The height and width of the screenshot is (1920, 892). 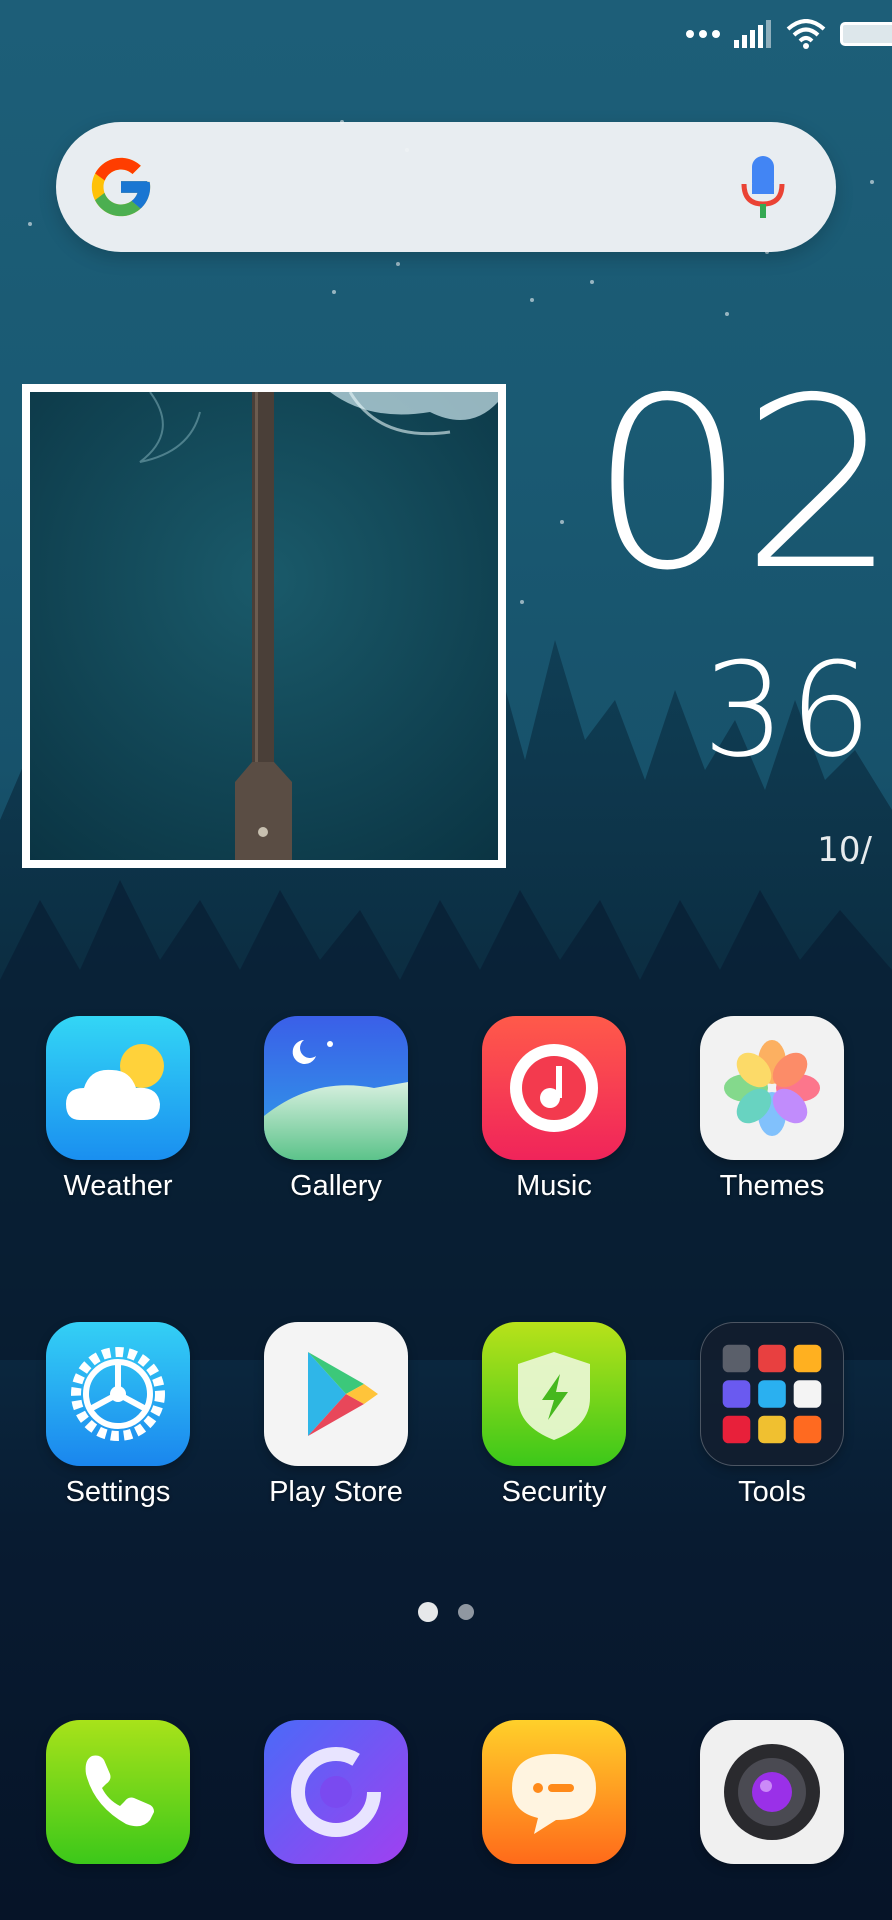 I want to click on phone-icon, so click(x=118, y=1792).